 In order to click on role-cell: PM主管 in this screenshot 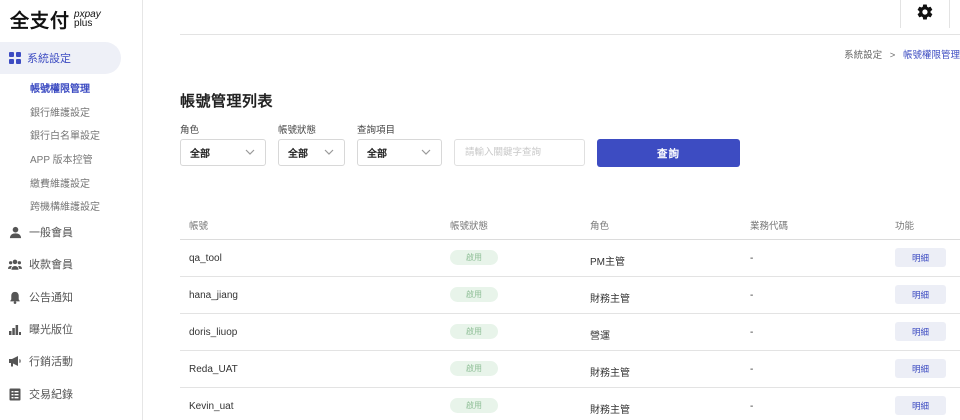, I will do `click(607, 262)`.